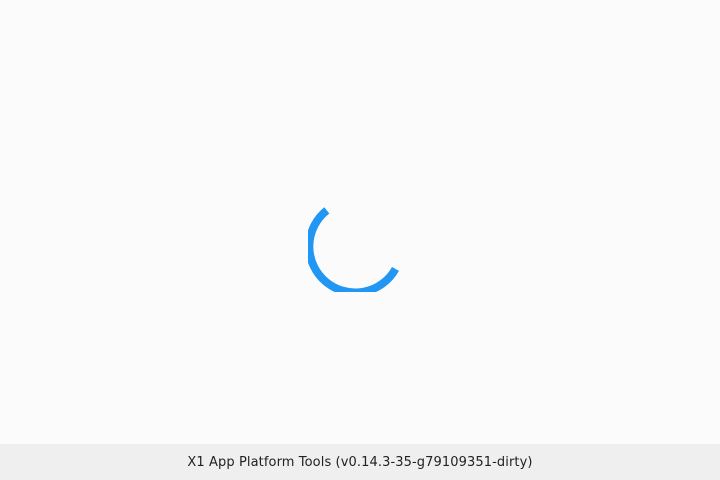  What do you see at coordinates (353, 249) in the screenshot?
I see `loading-spinner-icon` at bounding box center [353, 249].